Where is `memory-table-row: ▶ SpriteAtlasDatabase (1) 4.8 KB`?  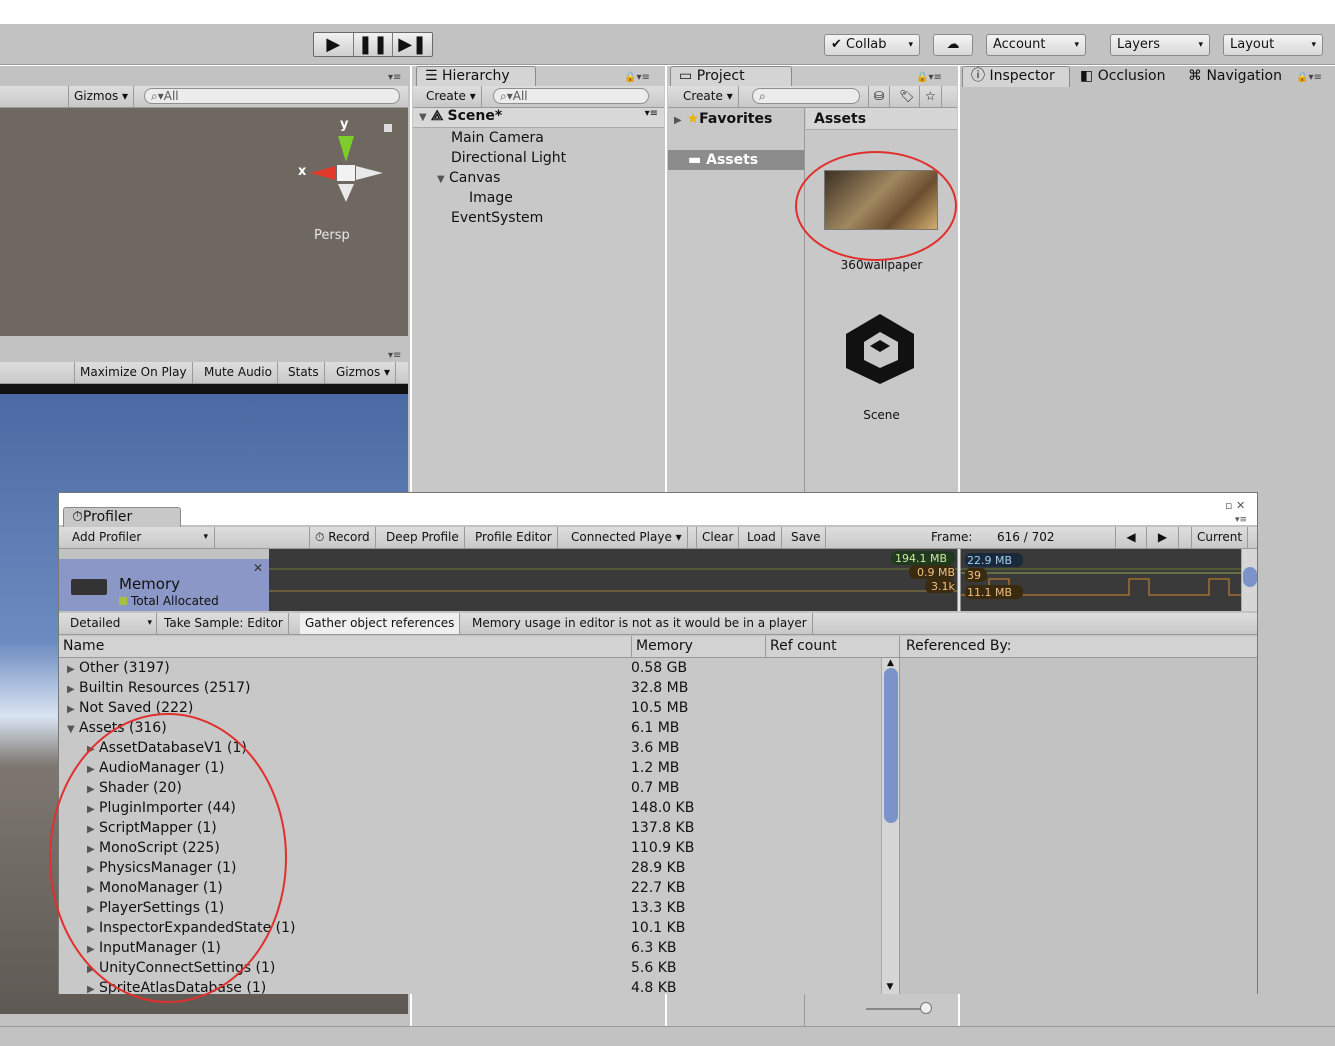 memory-table-row: ▶ SpriteAtlasDatabase (1) 4.8 KB is located at coordinates (470, 986).